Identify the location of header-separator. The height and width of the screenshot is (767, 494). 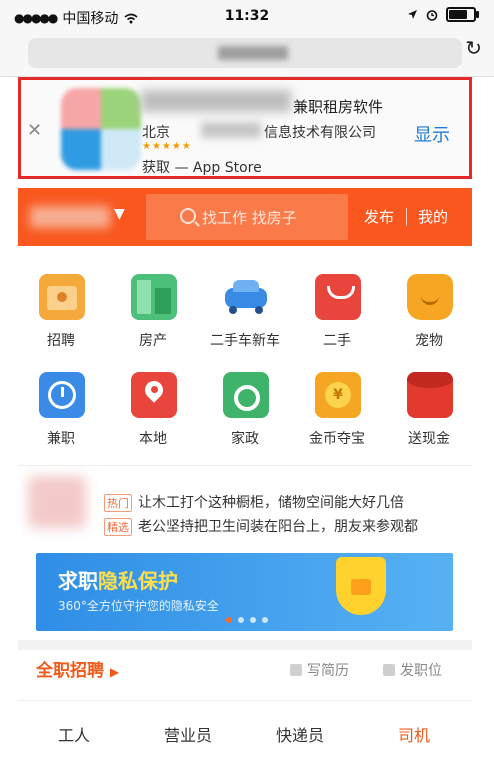
(406, 217).